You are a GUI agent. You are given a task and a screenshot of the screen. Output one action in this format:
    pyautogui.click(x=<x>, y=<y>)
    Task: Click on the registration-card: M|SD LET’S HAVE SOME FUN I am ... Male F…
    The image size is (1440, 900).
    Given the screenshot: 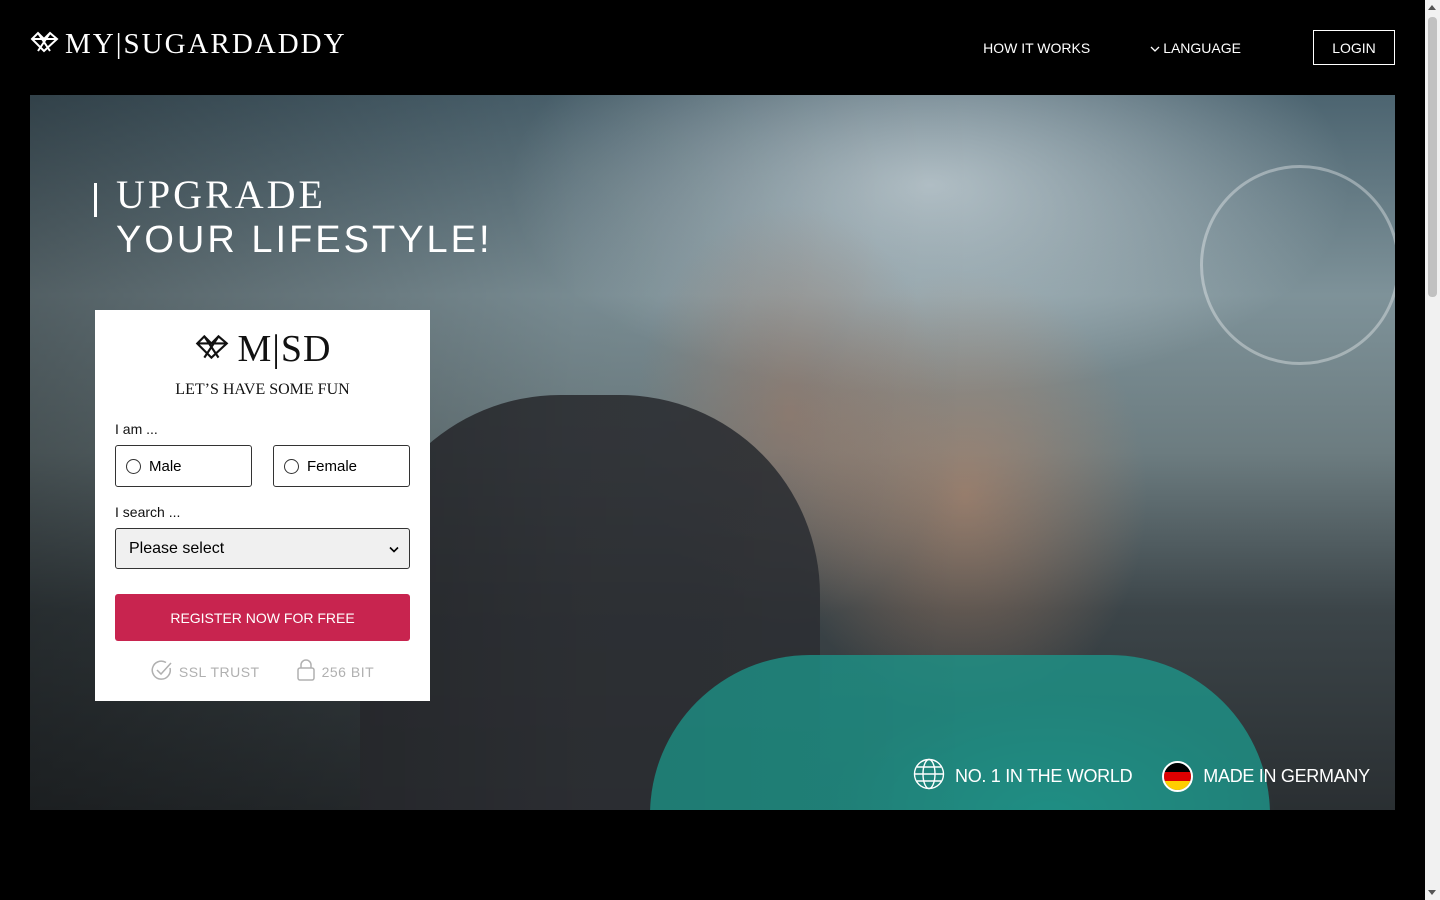 What is the action you would take?
    pyautogui.click(x=262, y=505)
    